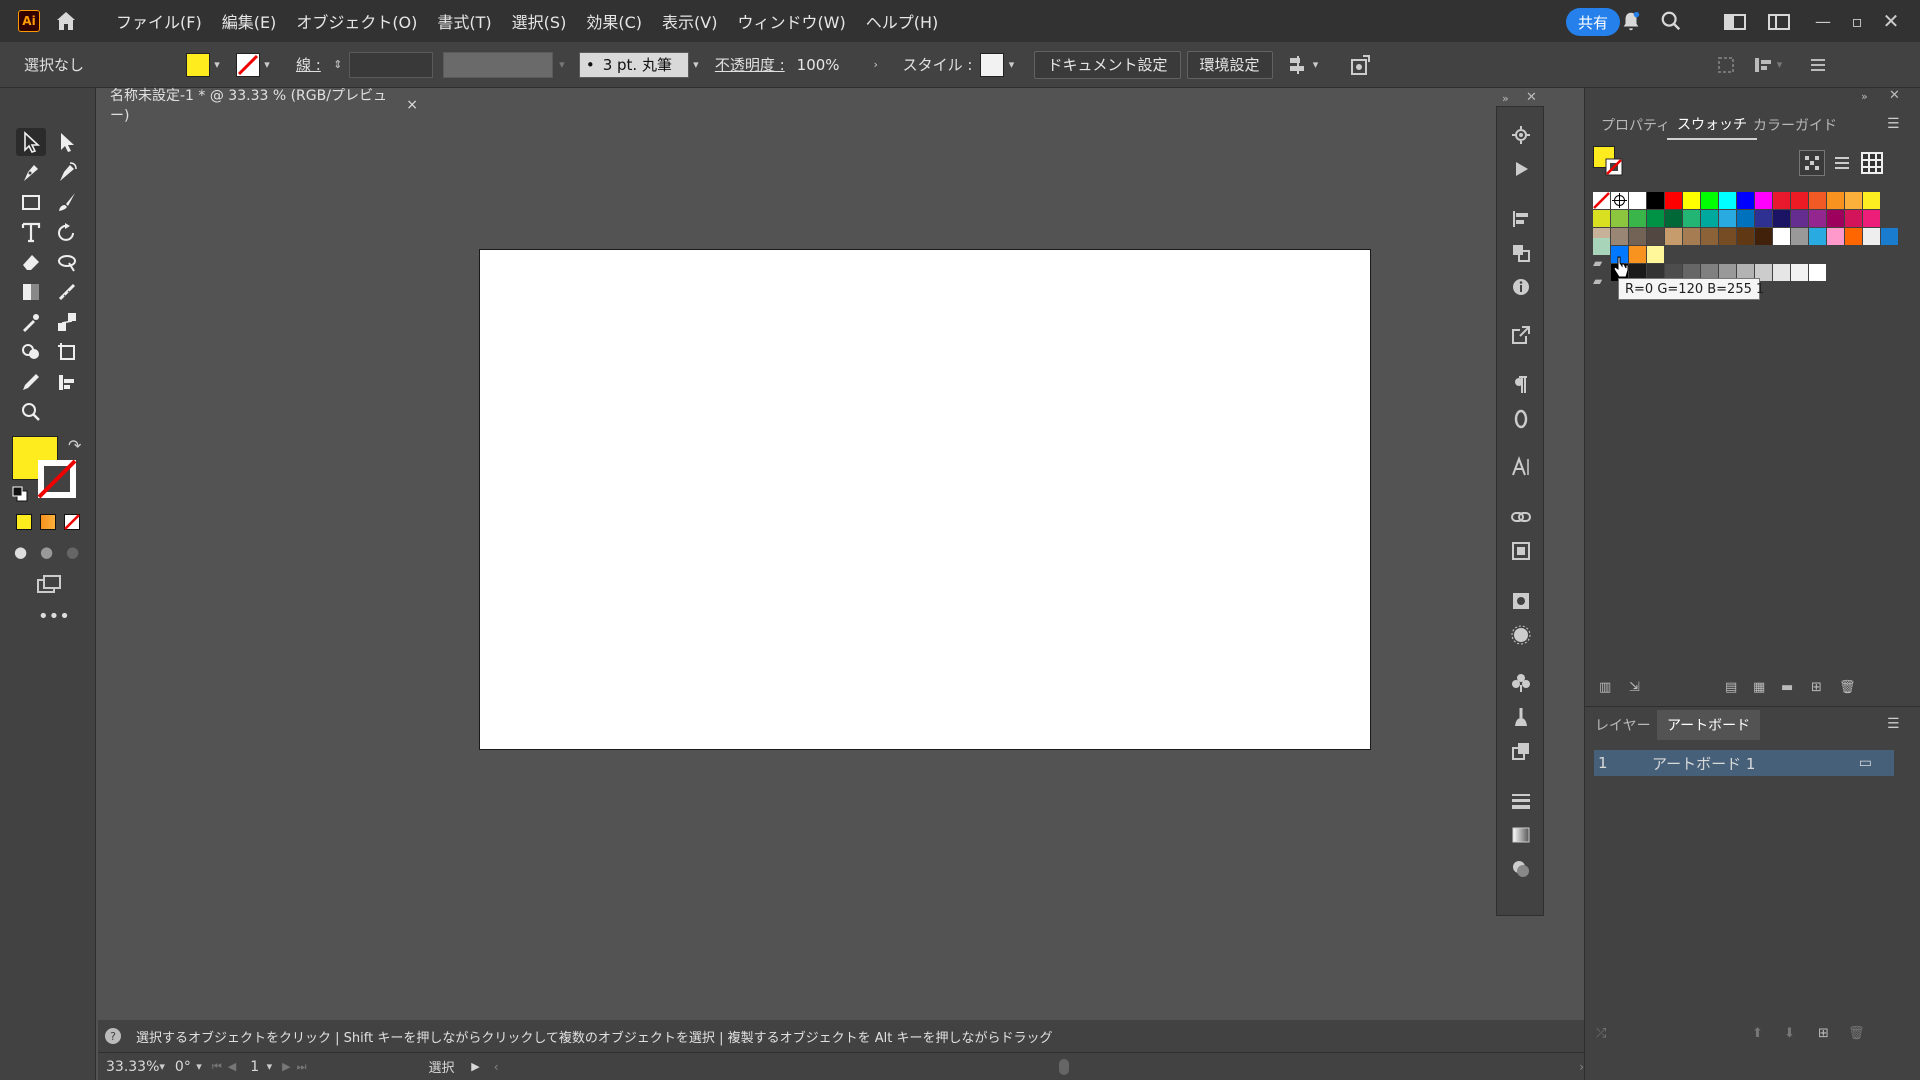 This screenshot has height=1080, width=1920. What do you see at coordinates (1865, 763) in the screenshot?
I see `artboard-options-icon: ▭` at bounding box center [1865, 763].